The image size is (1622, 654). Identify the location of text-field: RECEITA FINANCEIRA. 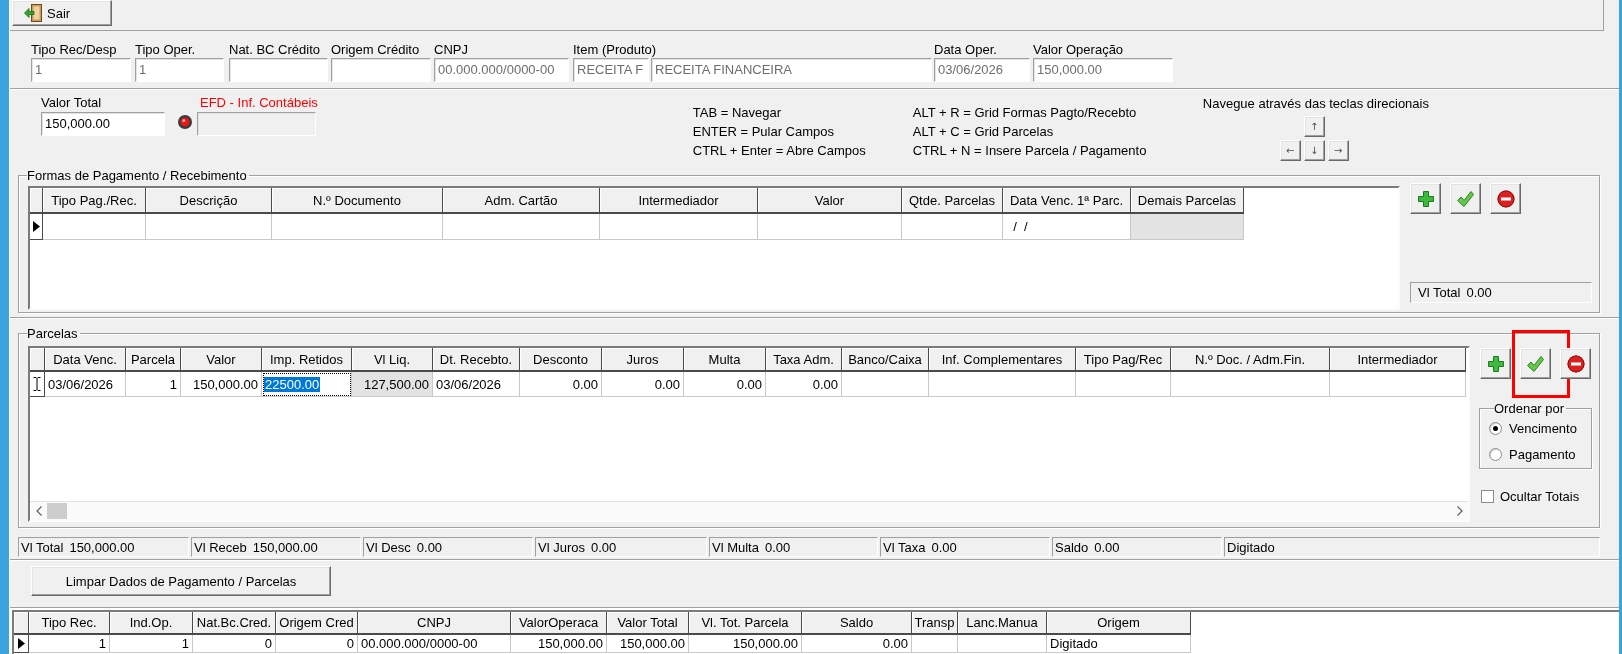
(791, 70).